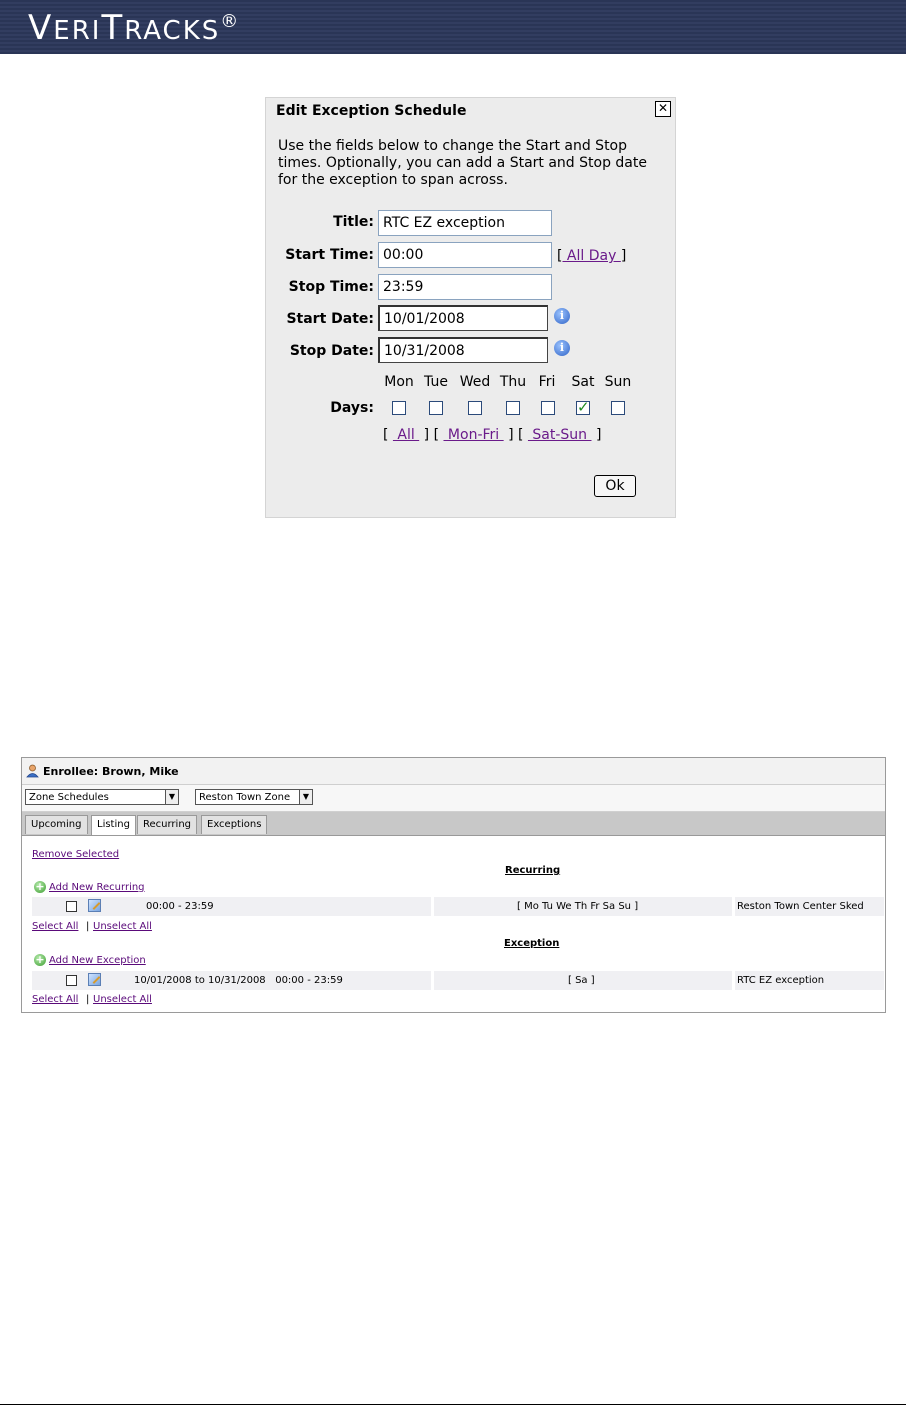 This screenshot has width=906, height=1408. Describe the element at coordinates (473, 435) in the screenshot. I see `mon-fri-link: Mon-Fri` at that location.